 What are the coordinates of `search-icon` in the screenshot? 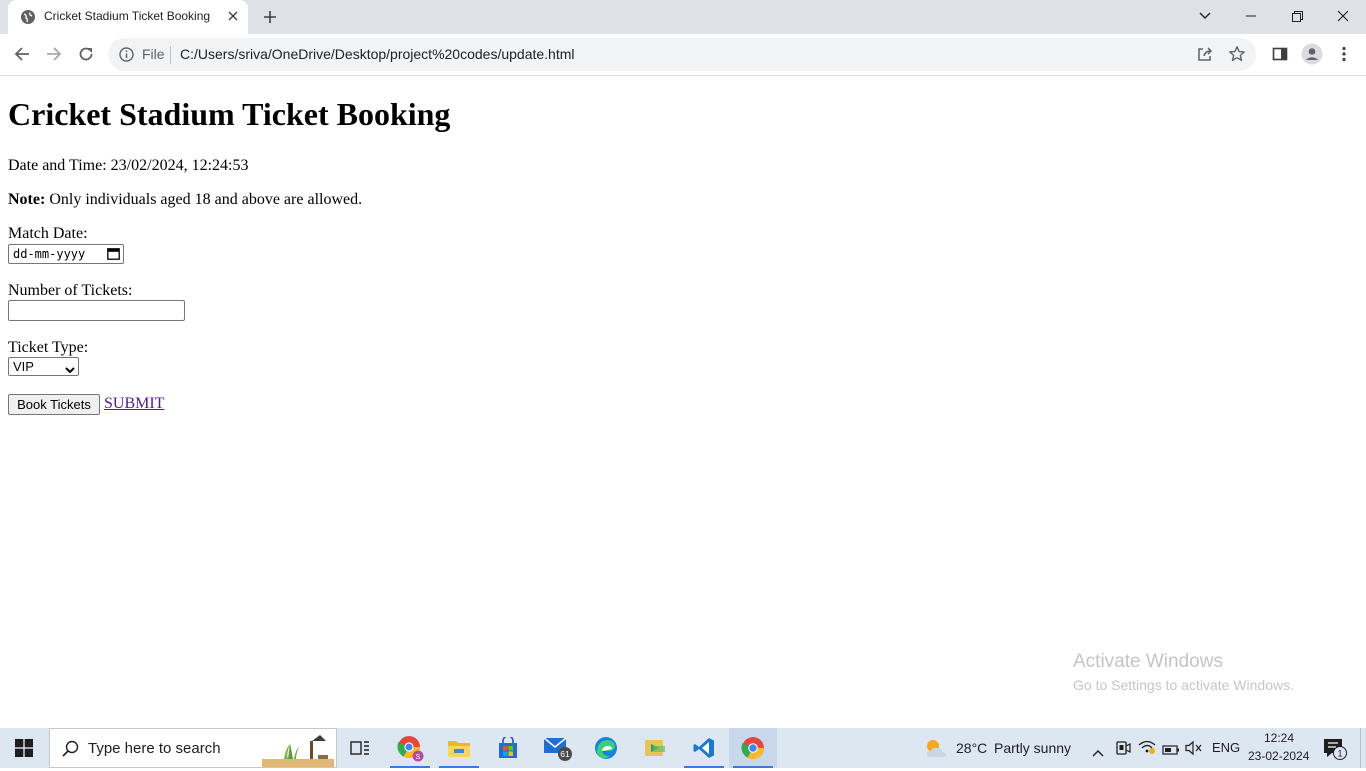 It's located at (70, 750).